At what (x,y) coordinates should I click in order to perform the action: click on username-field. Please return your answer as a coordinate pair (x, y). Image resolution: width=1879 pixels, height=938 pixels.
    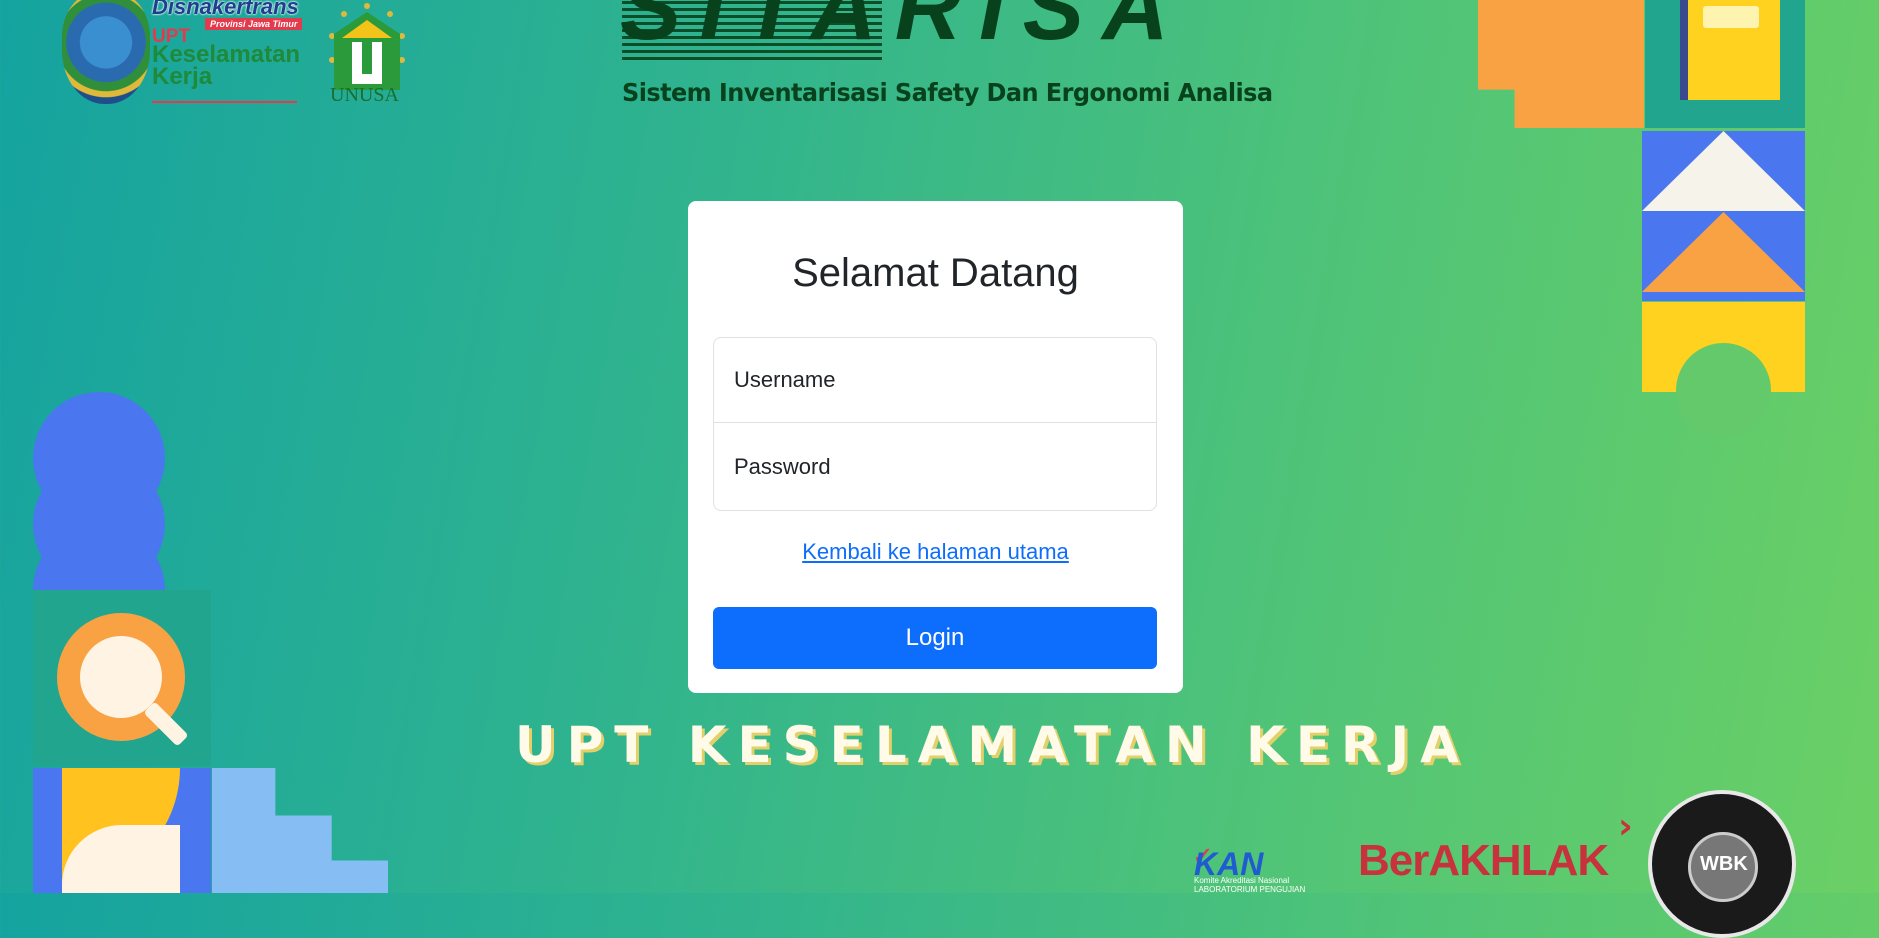
    Looking at the image, I should click on (935, 380).